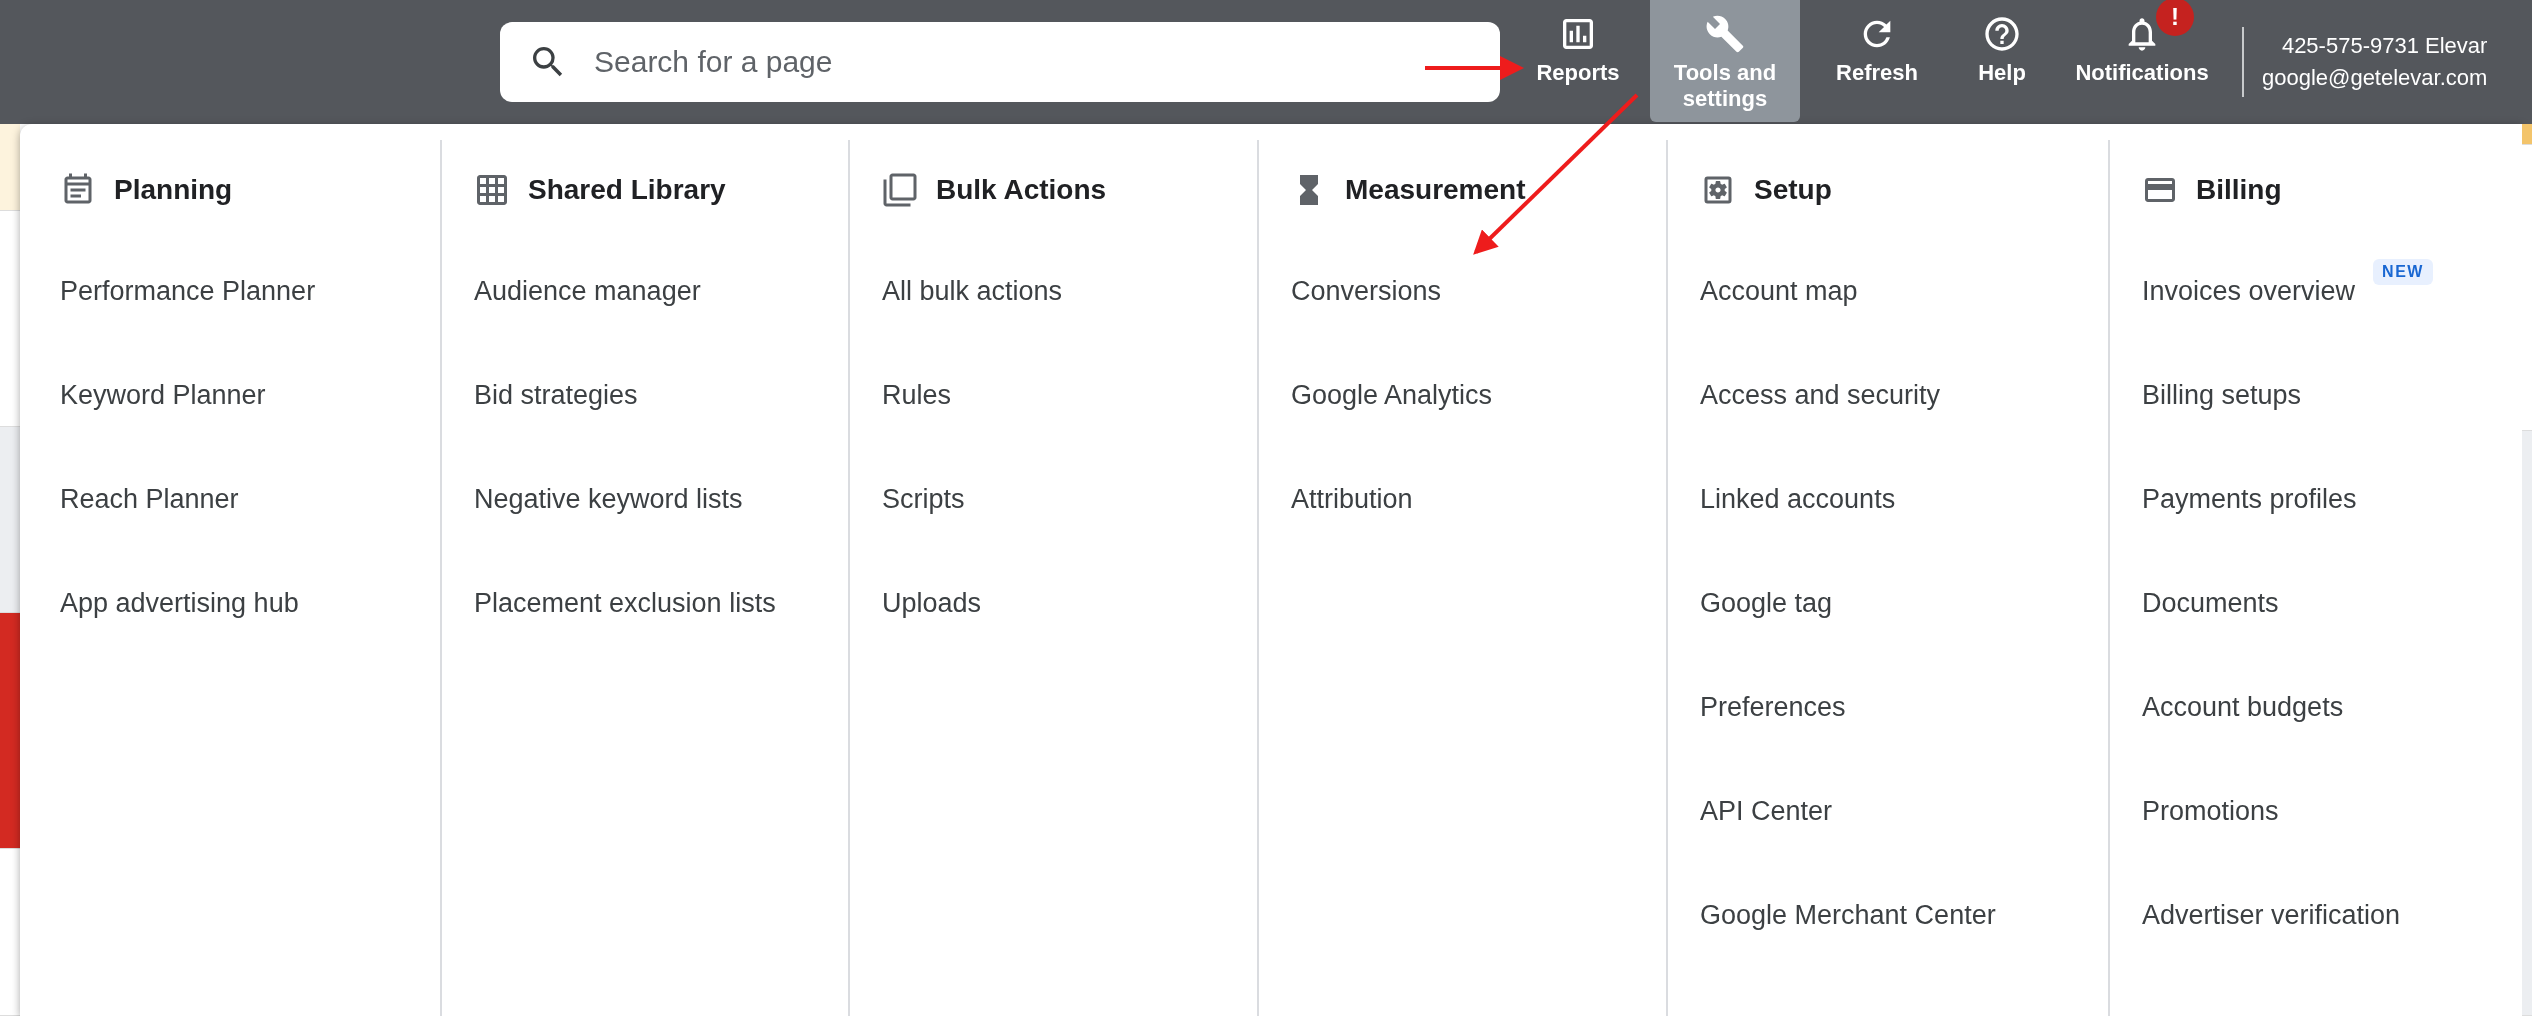 Image resolution: width=2532 pixels, height=1016 pixels. Describe the element at coordinates (608, 499) in the screenshot. I see `menu-link: Negative keyword lists` at that location.